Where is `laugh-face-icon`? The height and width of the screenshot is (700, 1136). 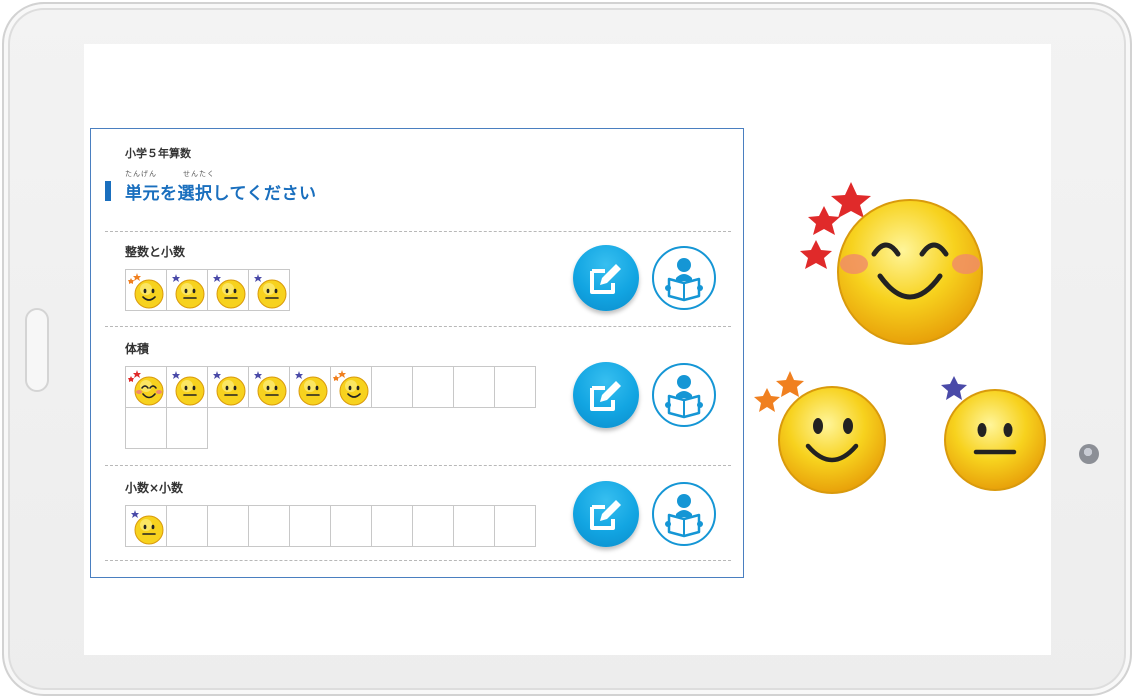
laugh-face-icon is located at coordinates (146, 388).